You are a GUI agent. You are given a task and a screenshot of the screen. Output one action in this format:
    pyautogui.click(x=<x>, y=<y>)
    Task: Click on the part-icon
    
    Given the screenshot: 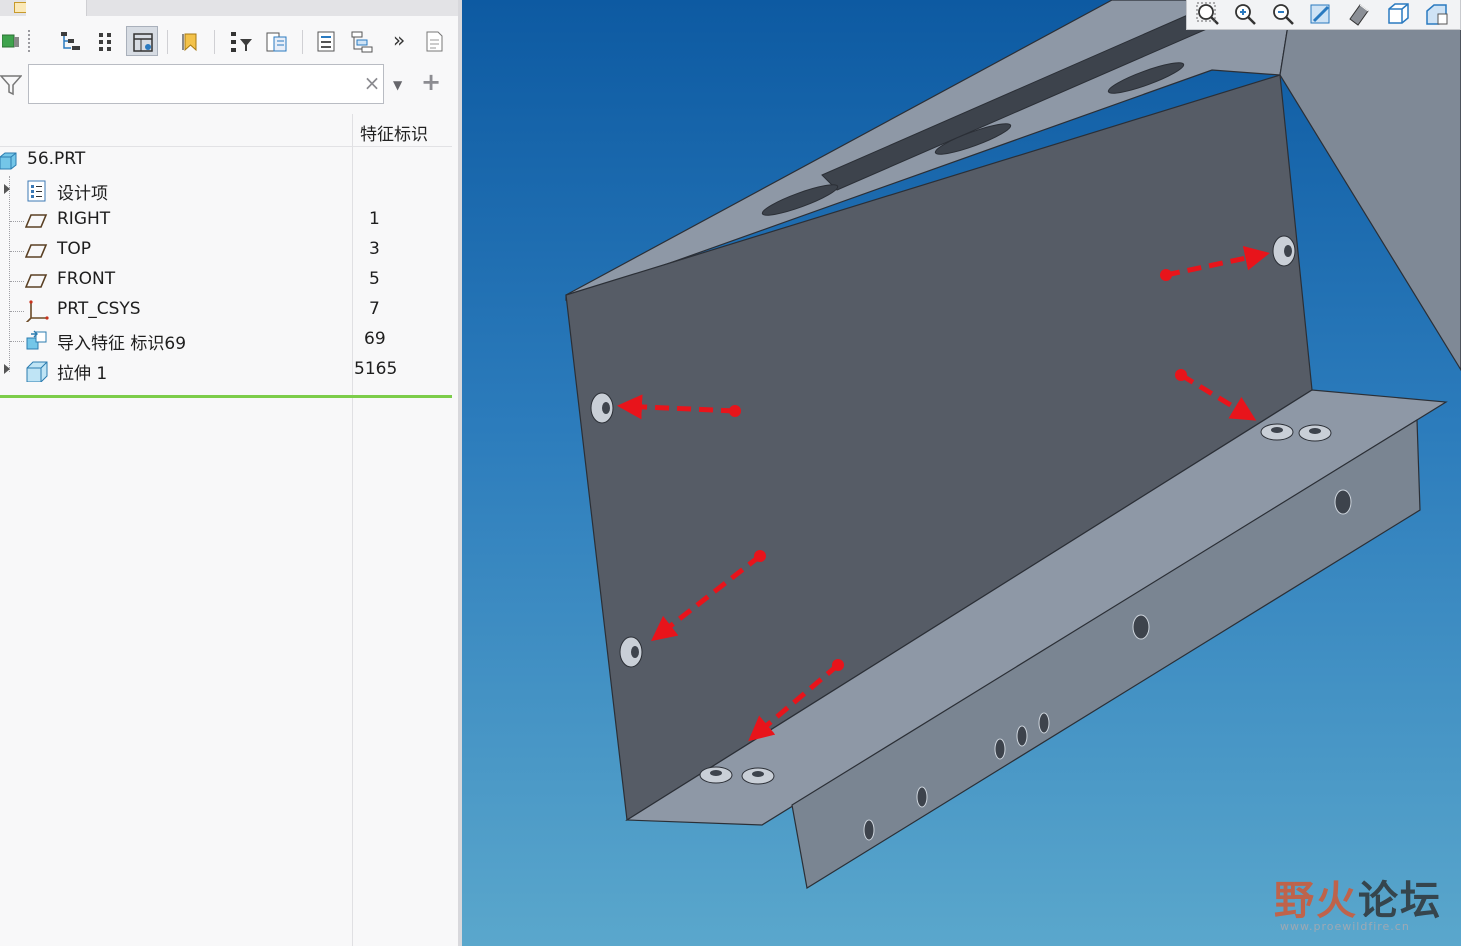 What is the action you would take?
    pyautogui.click(x=8, y=161)
    